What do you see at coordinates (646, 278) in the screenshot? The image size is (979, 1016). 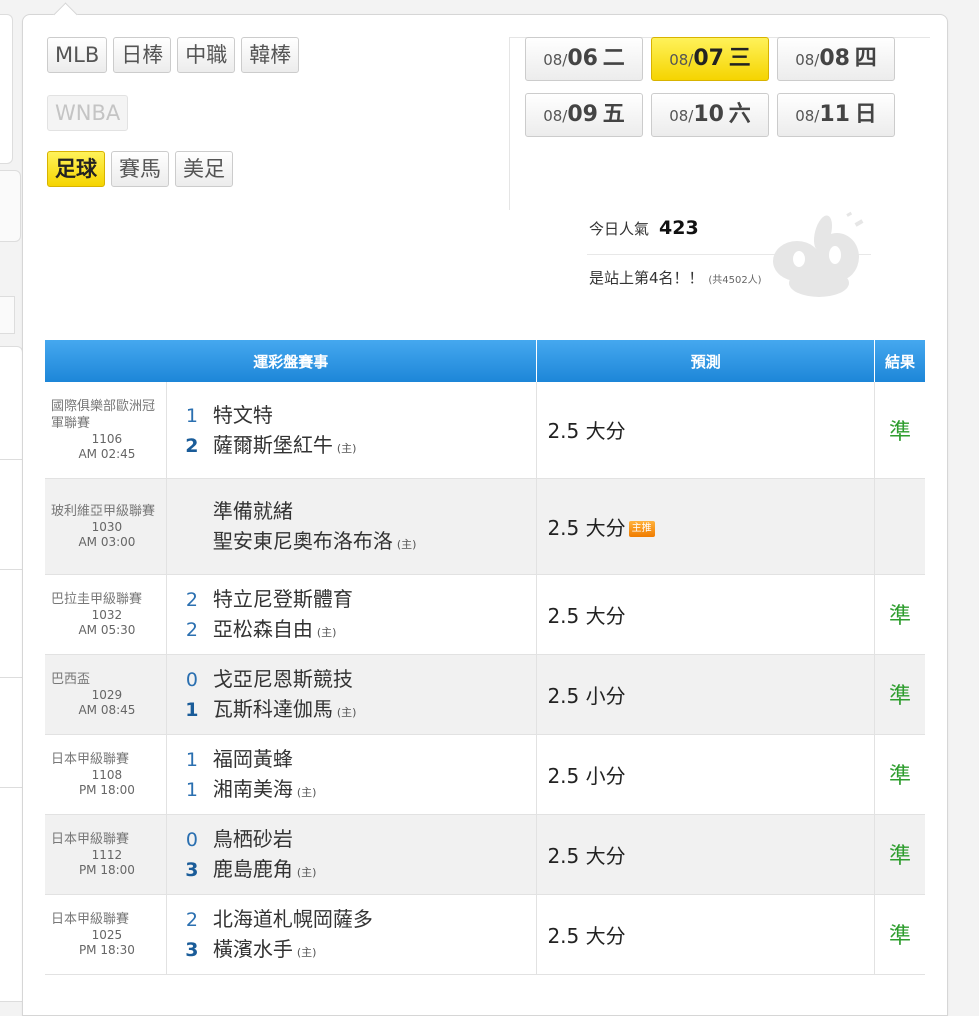 I see `rank-text: 是站上第4名！！` at bounding box center [646, 278].